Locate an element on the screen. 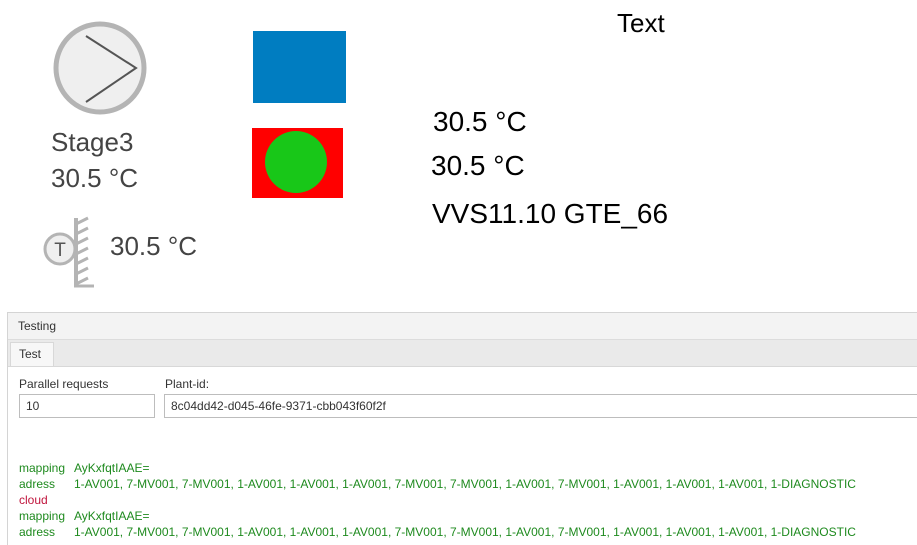 This screenshot has height=545, width=917. blue-block is located at coordinates (299, 67).